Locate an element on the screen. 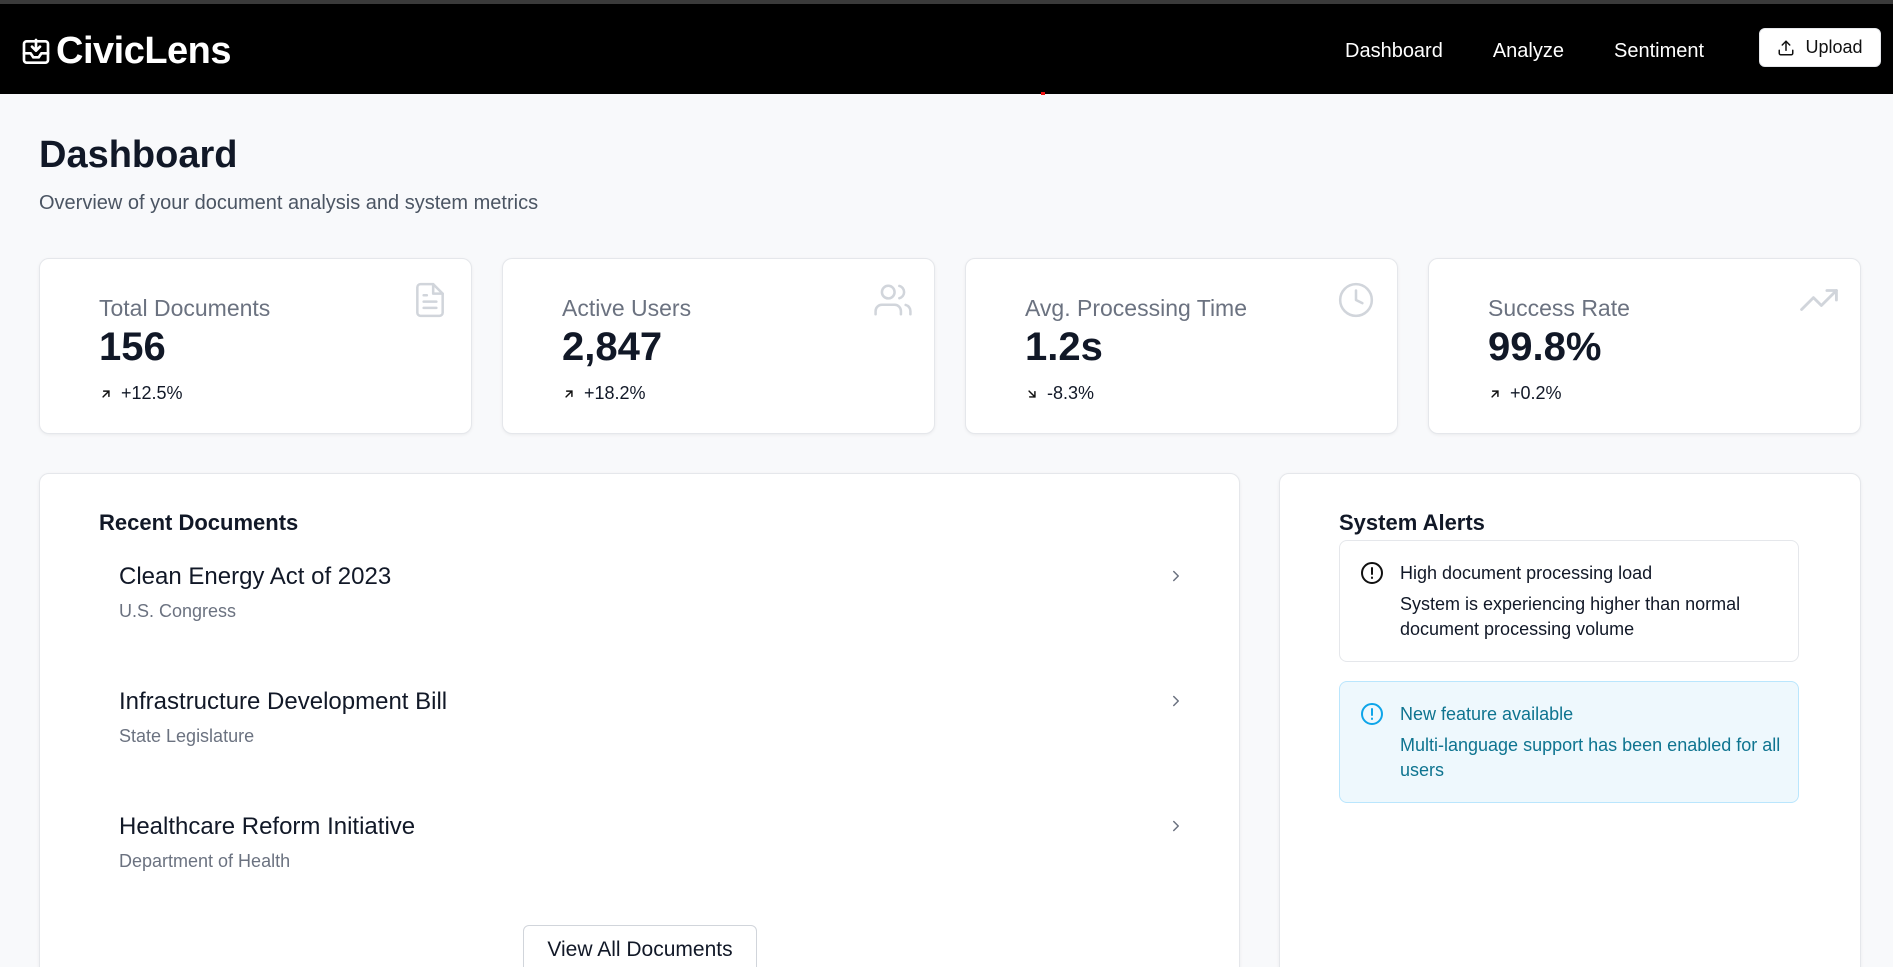 This screenshot has height=967, width=1893. stat-label: Active Users is located at coordinates (627, 308).